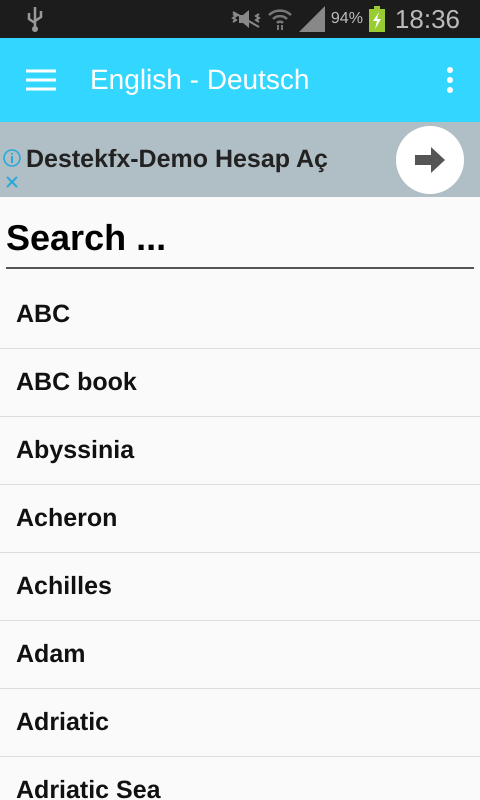 The width and height of the screenshot is (480, 800). What do you see at coordinates (240, 383) in the screenshot?
I see `word-item: ABC book` at bounding box center [240, 383].